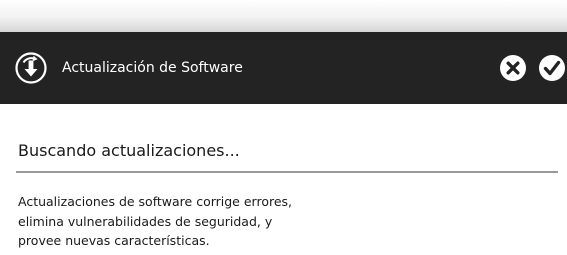 The width and height of the screenshot is (567, 255). I want to click on confirm-button, so click(552, 68).